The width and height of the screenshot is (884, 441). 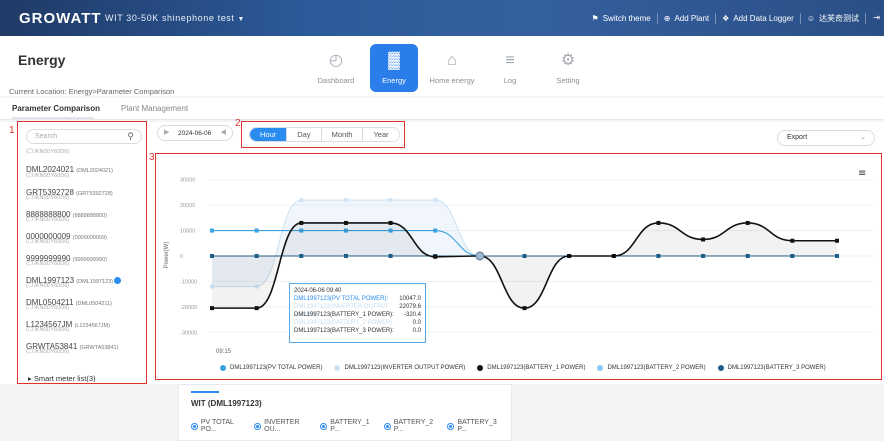 I want to click on list-item: (❒ IKN0DY60D6) 8888888800 (8888888800), so click(x=86, y=207).